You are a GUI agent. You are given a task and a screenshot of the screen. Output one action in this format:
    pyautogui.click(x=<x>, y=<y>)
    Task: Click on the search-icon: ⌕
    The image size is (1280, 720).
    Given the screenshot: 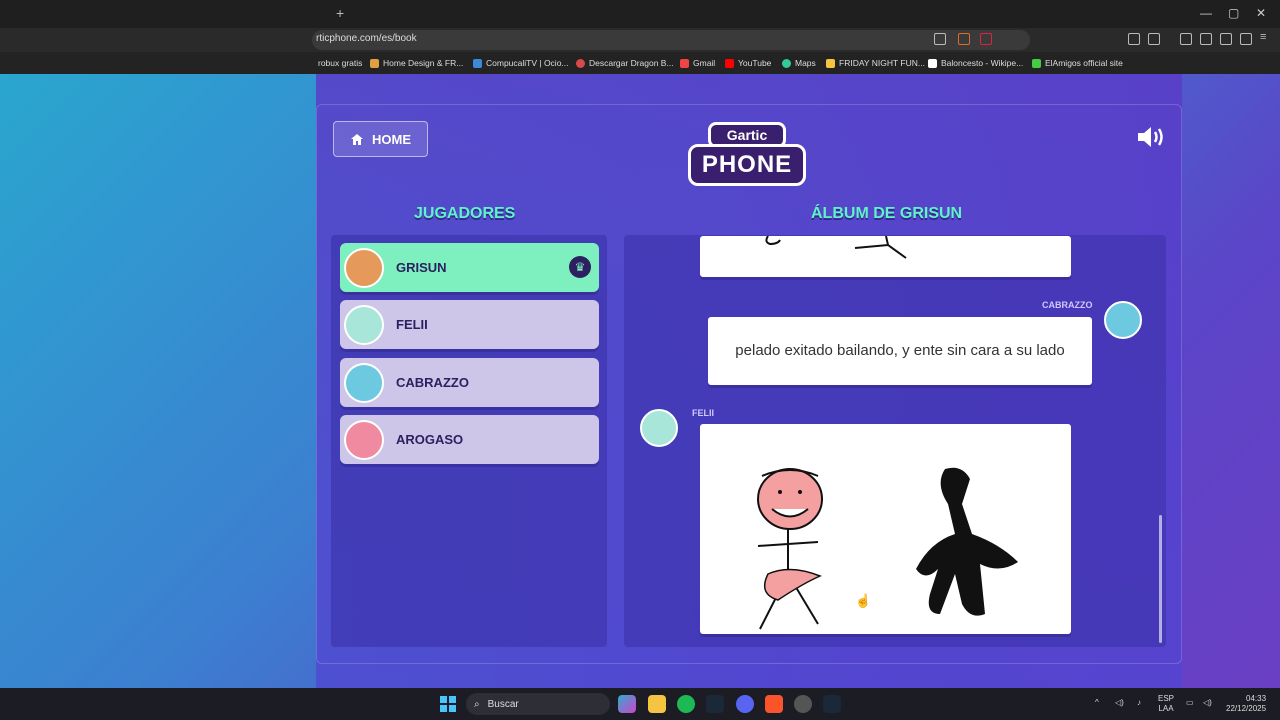 What is the action you would take?
    pyautogui.click(x=477, y=704)
    